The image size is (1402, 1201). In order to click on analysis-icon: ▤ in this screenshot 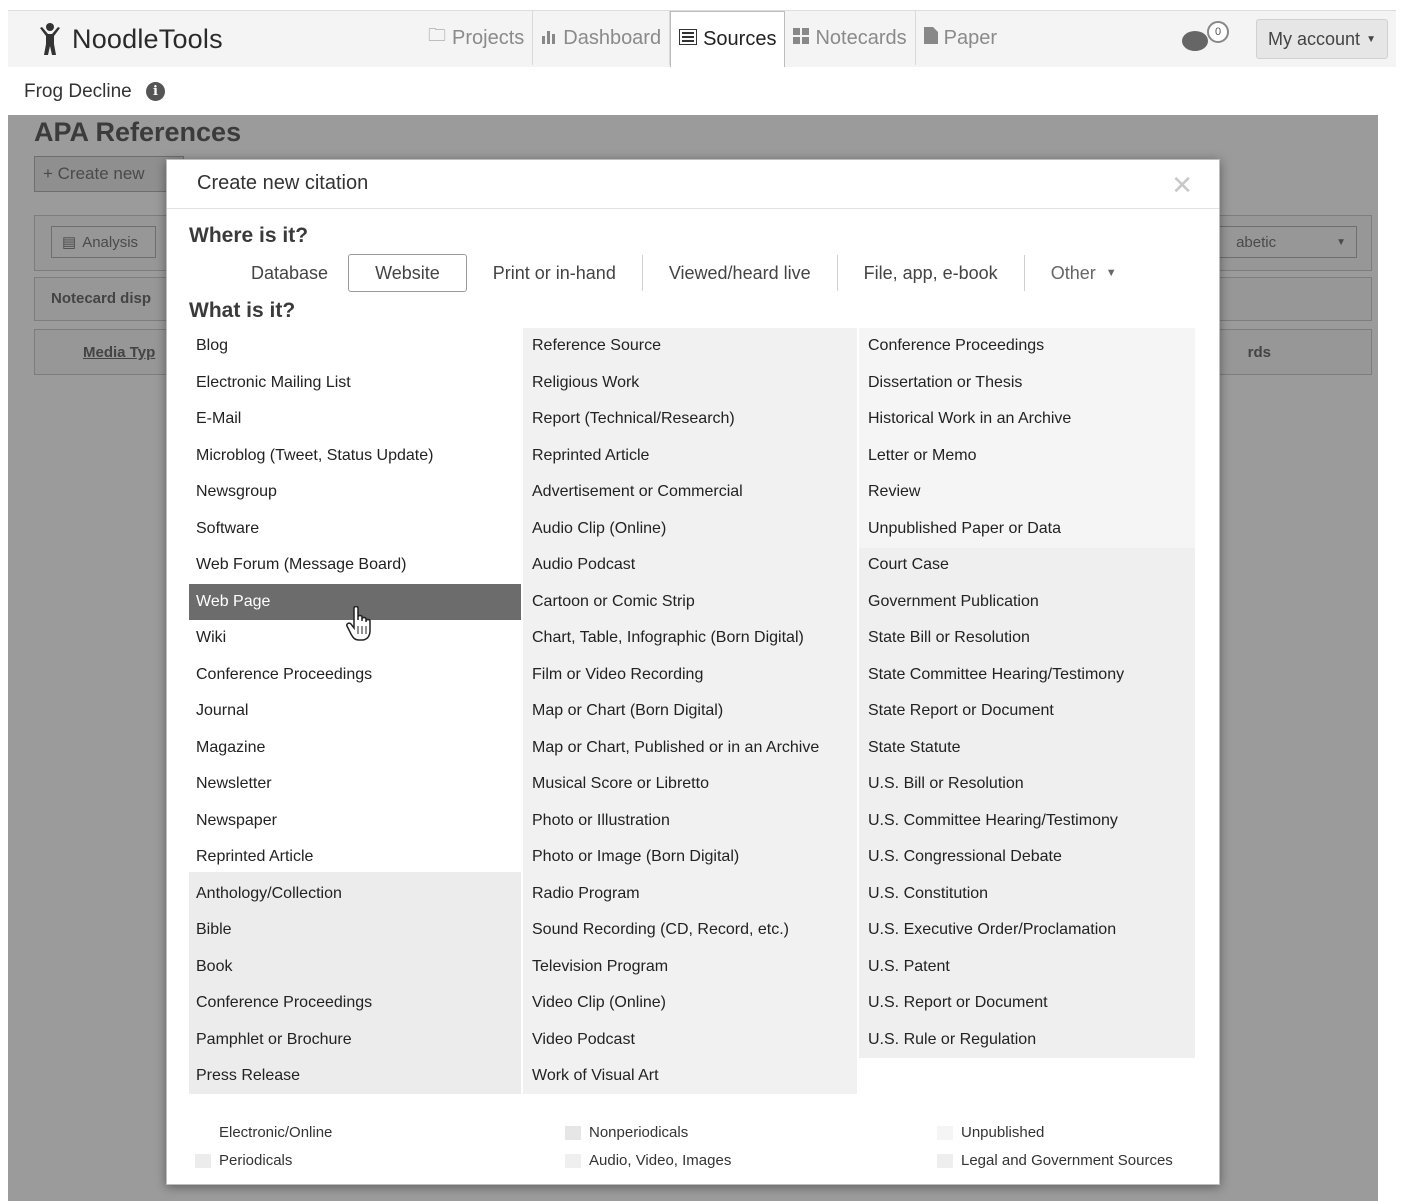, I will do `click(69, 242)`.